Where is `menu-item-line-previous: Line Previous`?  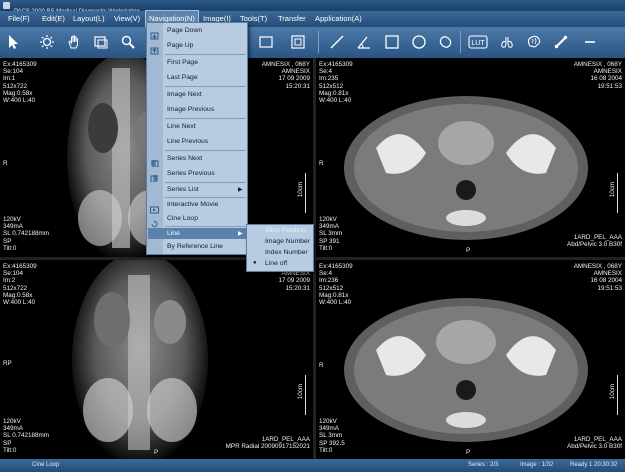 menu-item-line-previous: Line Previous is located at coordinates (187, 141).